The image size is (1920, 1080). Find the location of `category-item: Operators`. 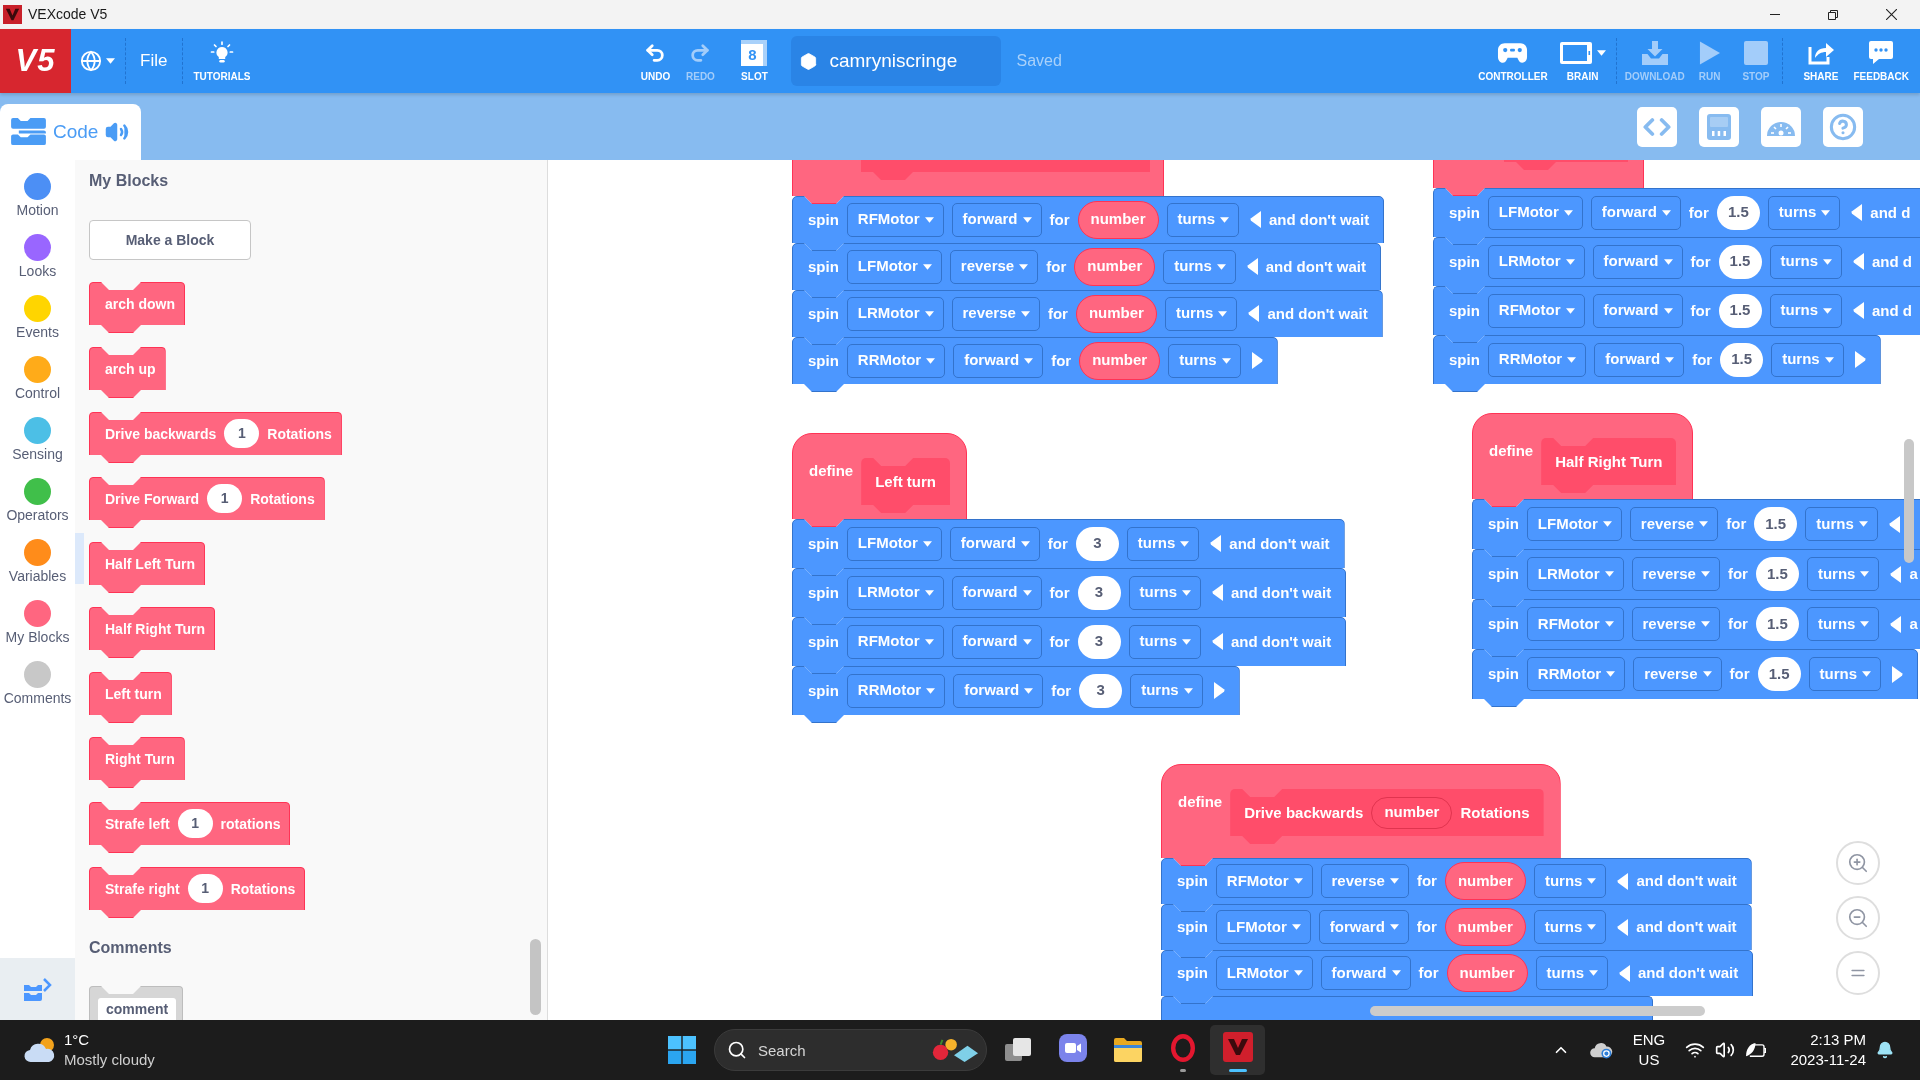

category-item: Operators is located at coordinates (37, 495).